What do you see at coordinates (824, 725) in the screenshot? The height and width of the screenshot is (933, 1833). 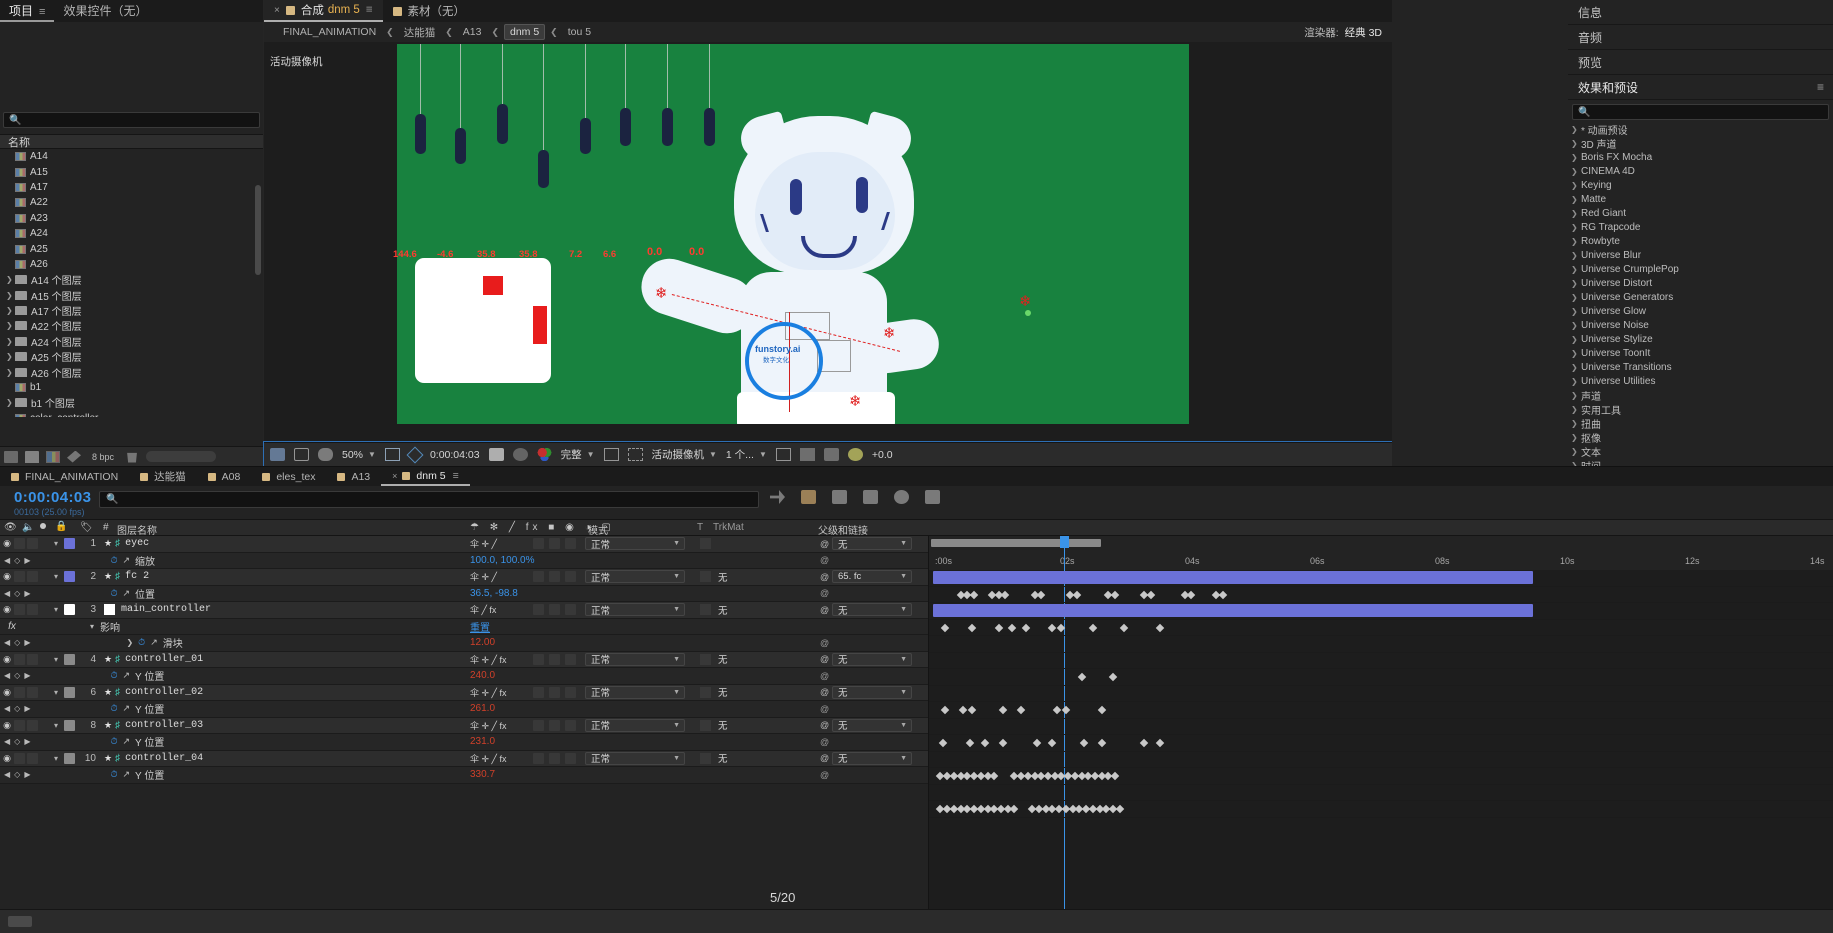 I see `parent-pickwhip-icon: @` at bounding box center [824, 725].